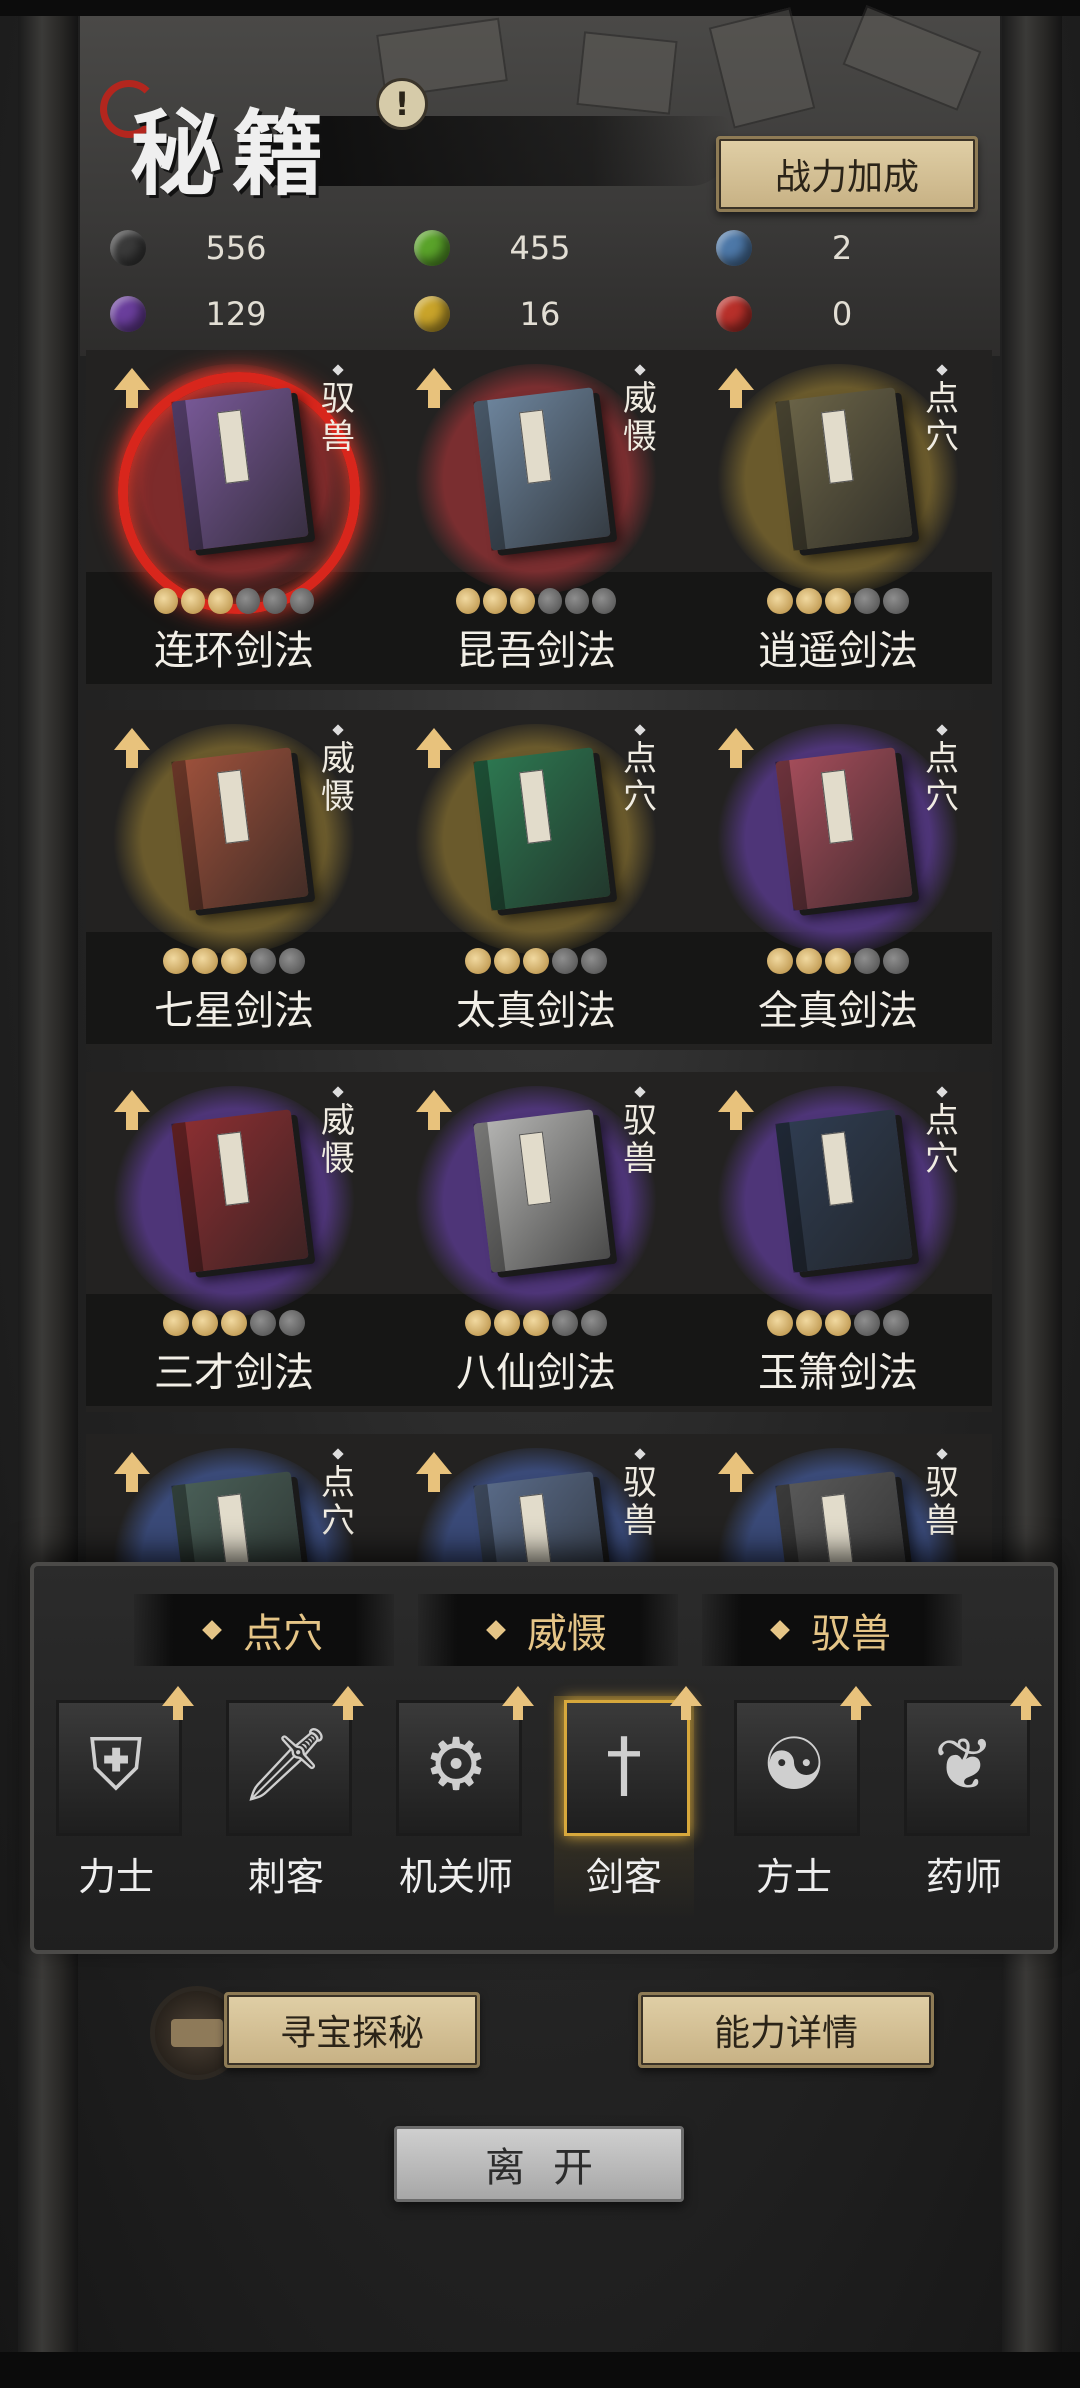  I want to click on class-name: 力士, so click(115, 1877).